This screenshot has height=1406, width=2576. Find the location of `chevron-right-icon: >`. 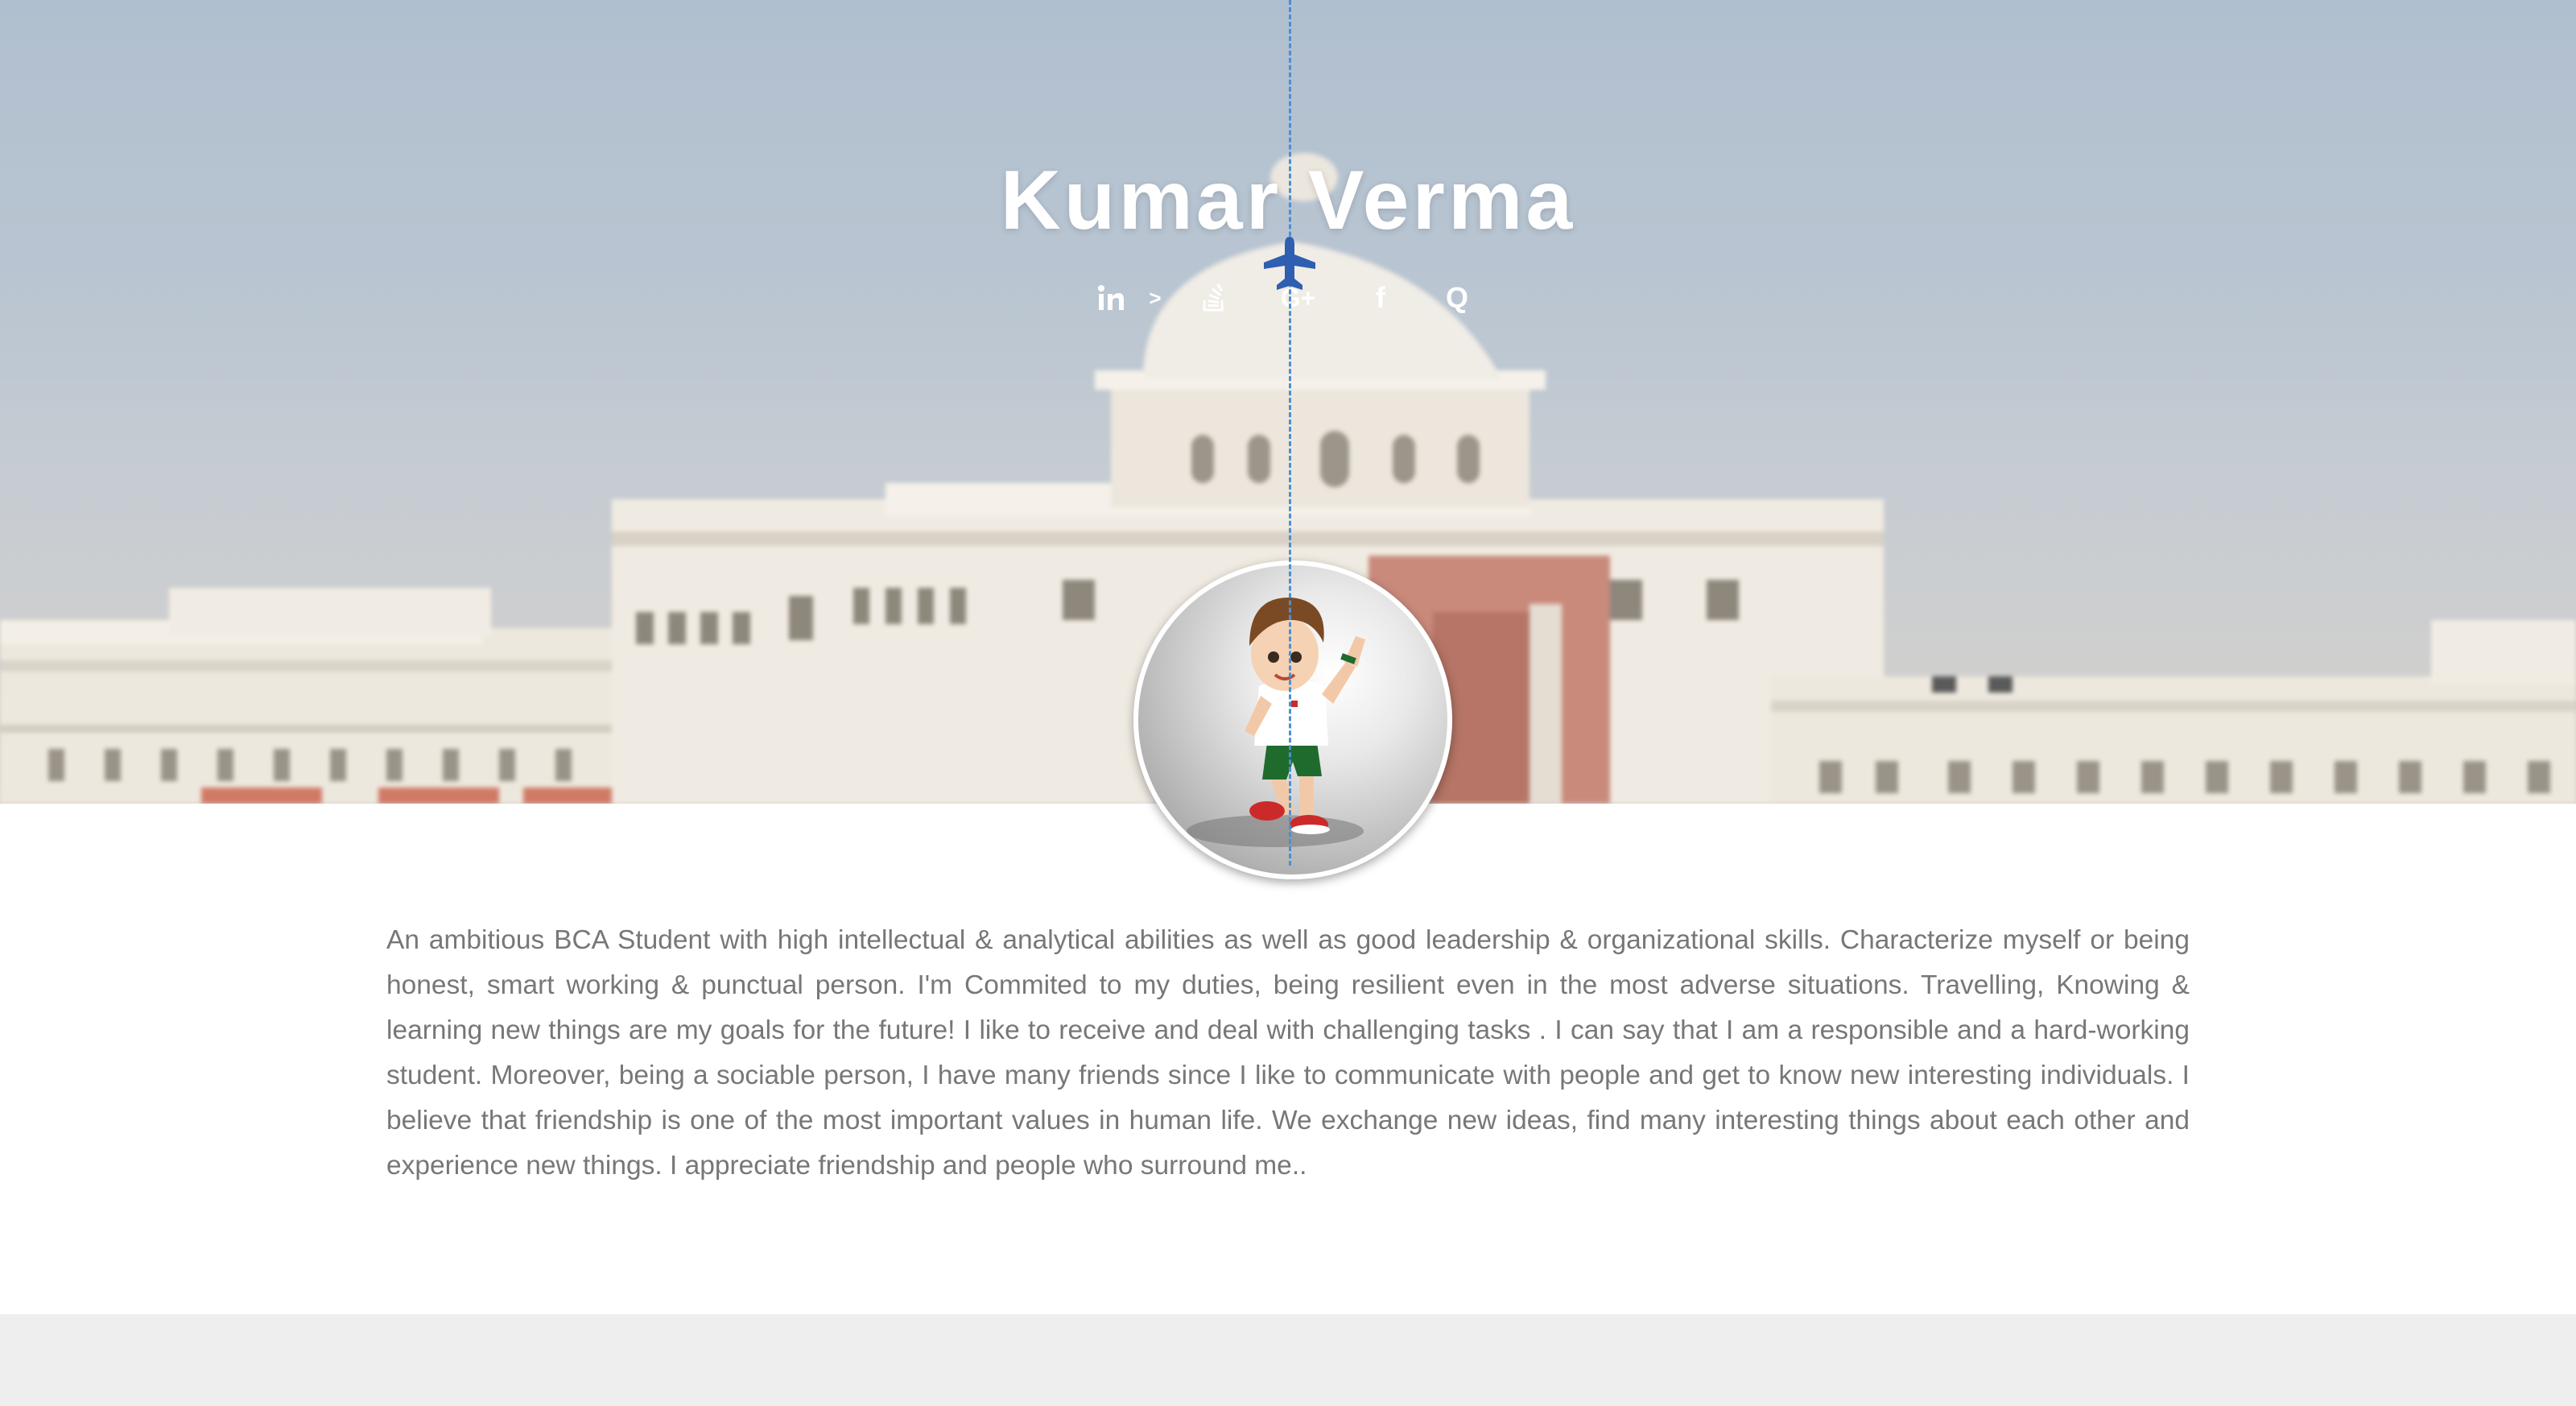

chevron-right-icon: > is located at coordinates (1155, 298).